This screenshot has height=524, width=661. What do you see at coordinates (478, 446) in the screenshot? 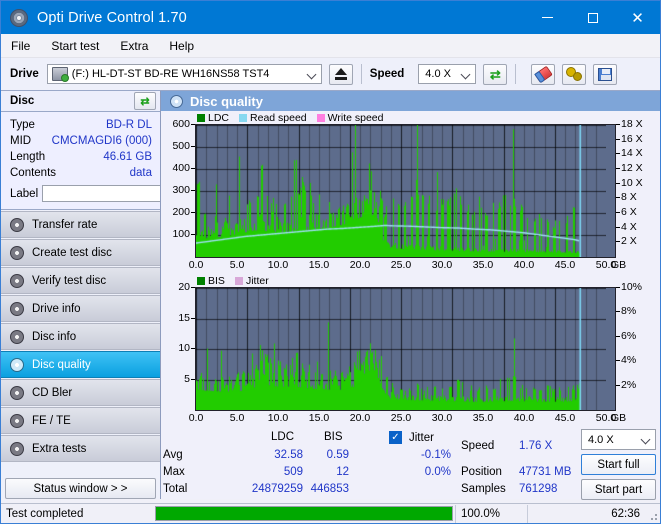
I see `speed-stat-label: Speed` at bounding box center [478, 446].